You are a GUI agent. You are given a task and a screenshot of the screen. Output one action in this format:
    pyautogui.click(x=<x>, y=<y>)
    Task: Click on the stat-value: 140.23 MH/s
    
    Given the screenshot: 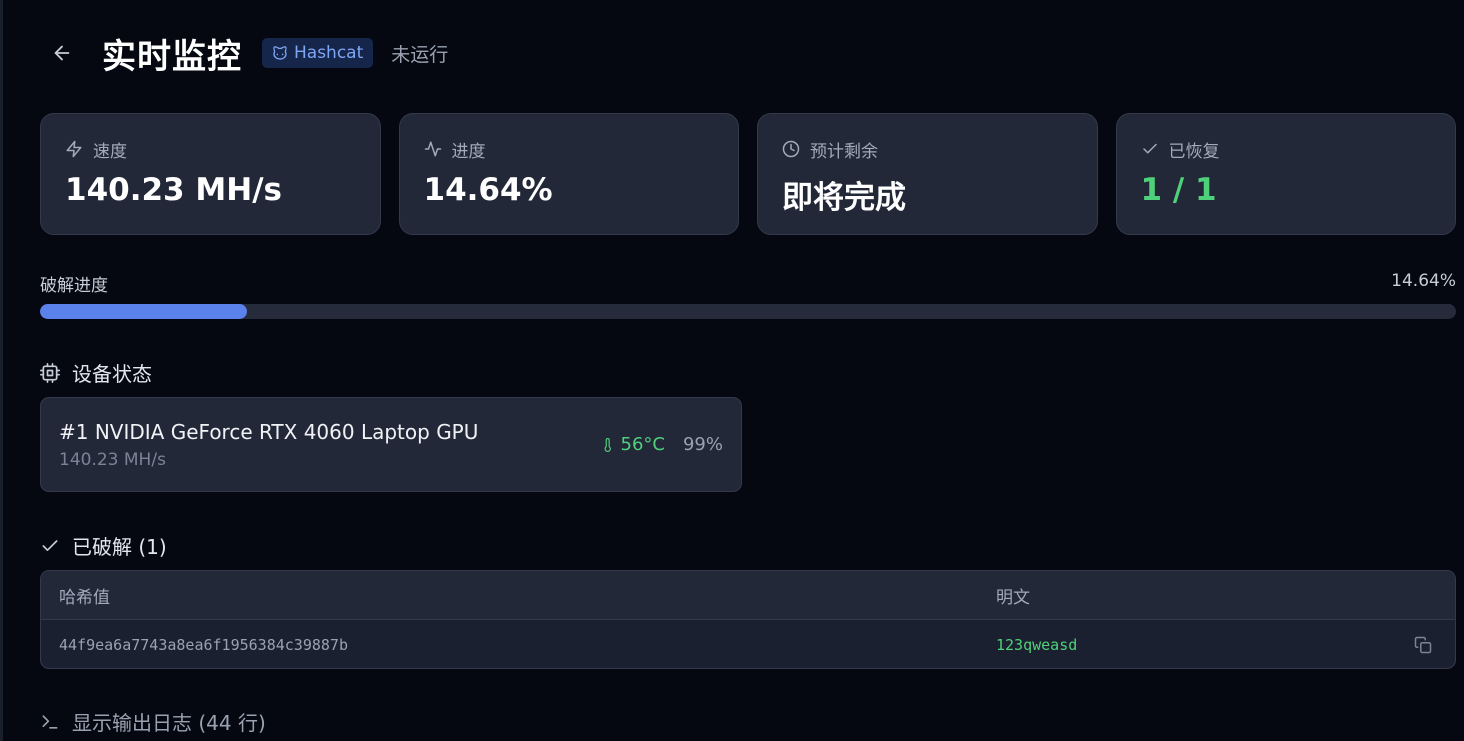 What is the action you would take?
    pyautogui.click(x=173, y=190)
    